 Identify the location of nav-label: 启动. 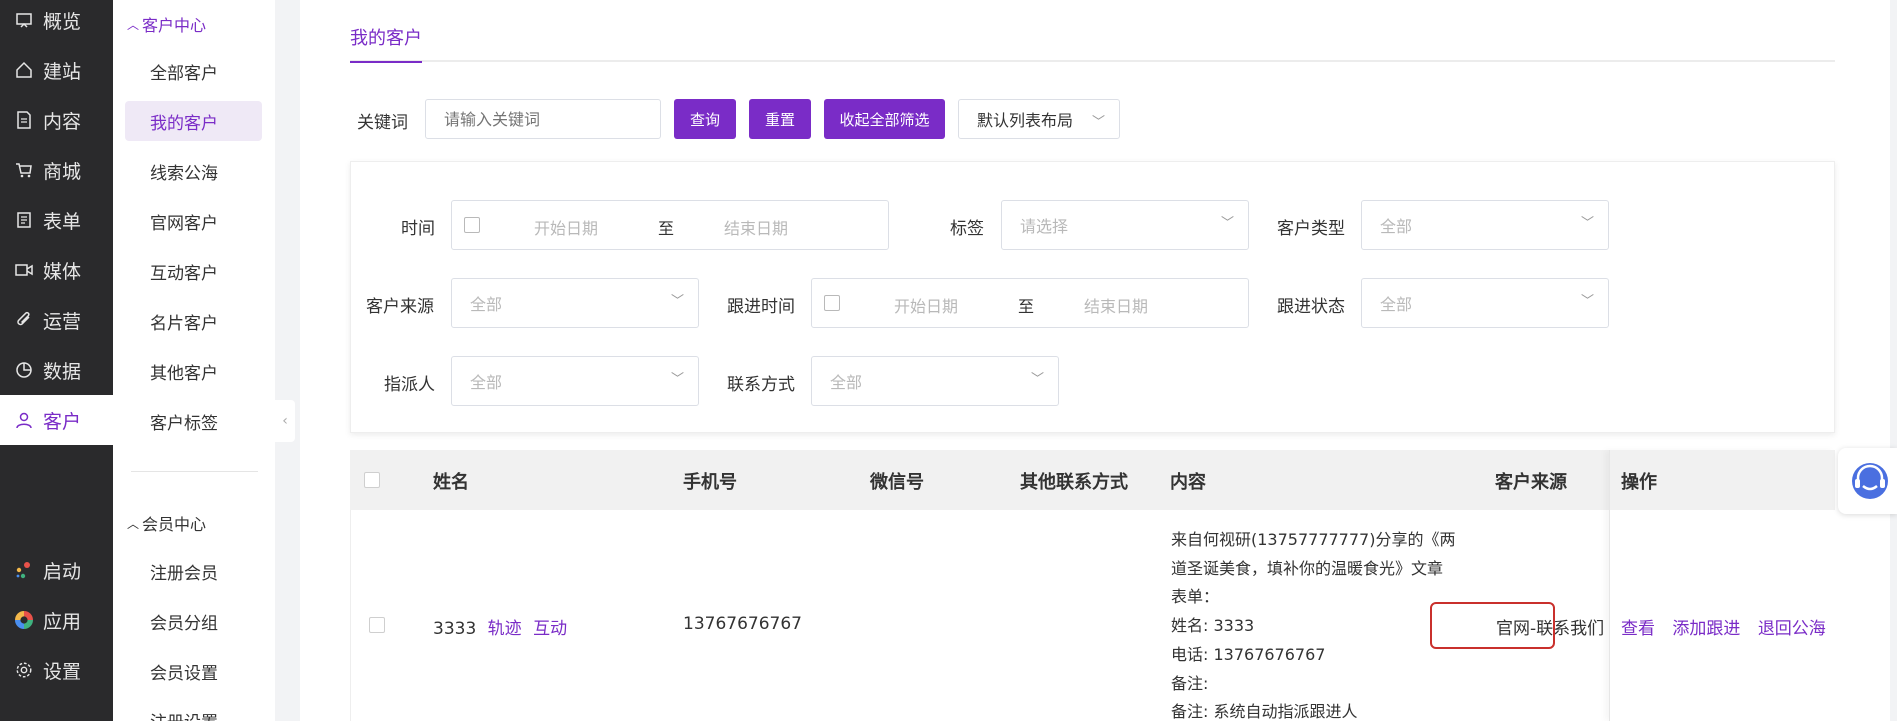
(62, 571).